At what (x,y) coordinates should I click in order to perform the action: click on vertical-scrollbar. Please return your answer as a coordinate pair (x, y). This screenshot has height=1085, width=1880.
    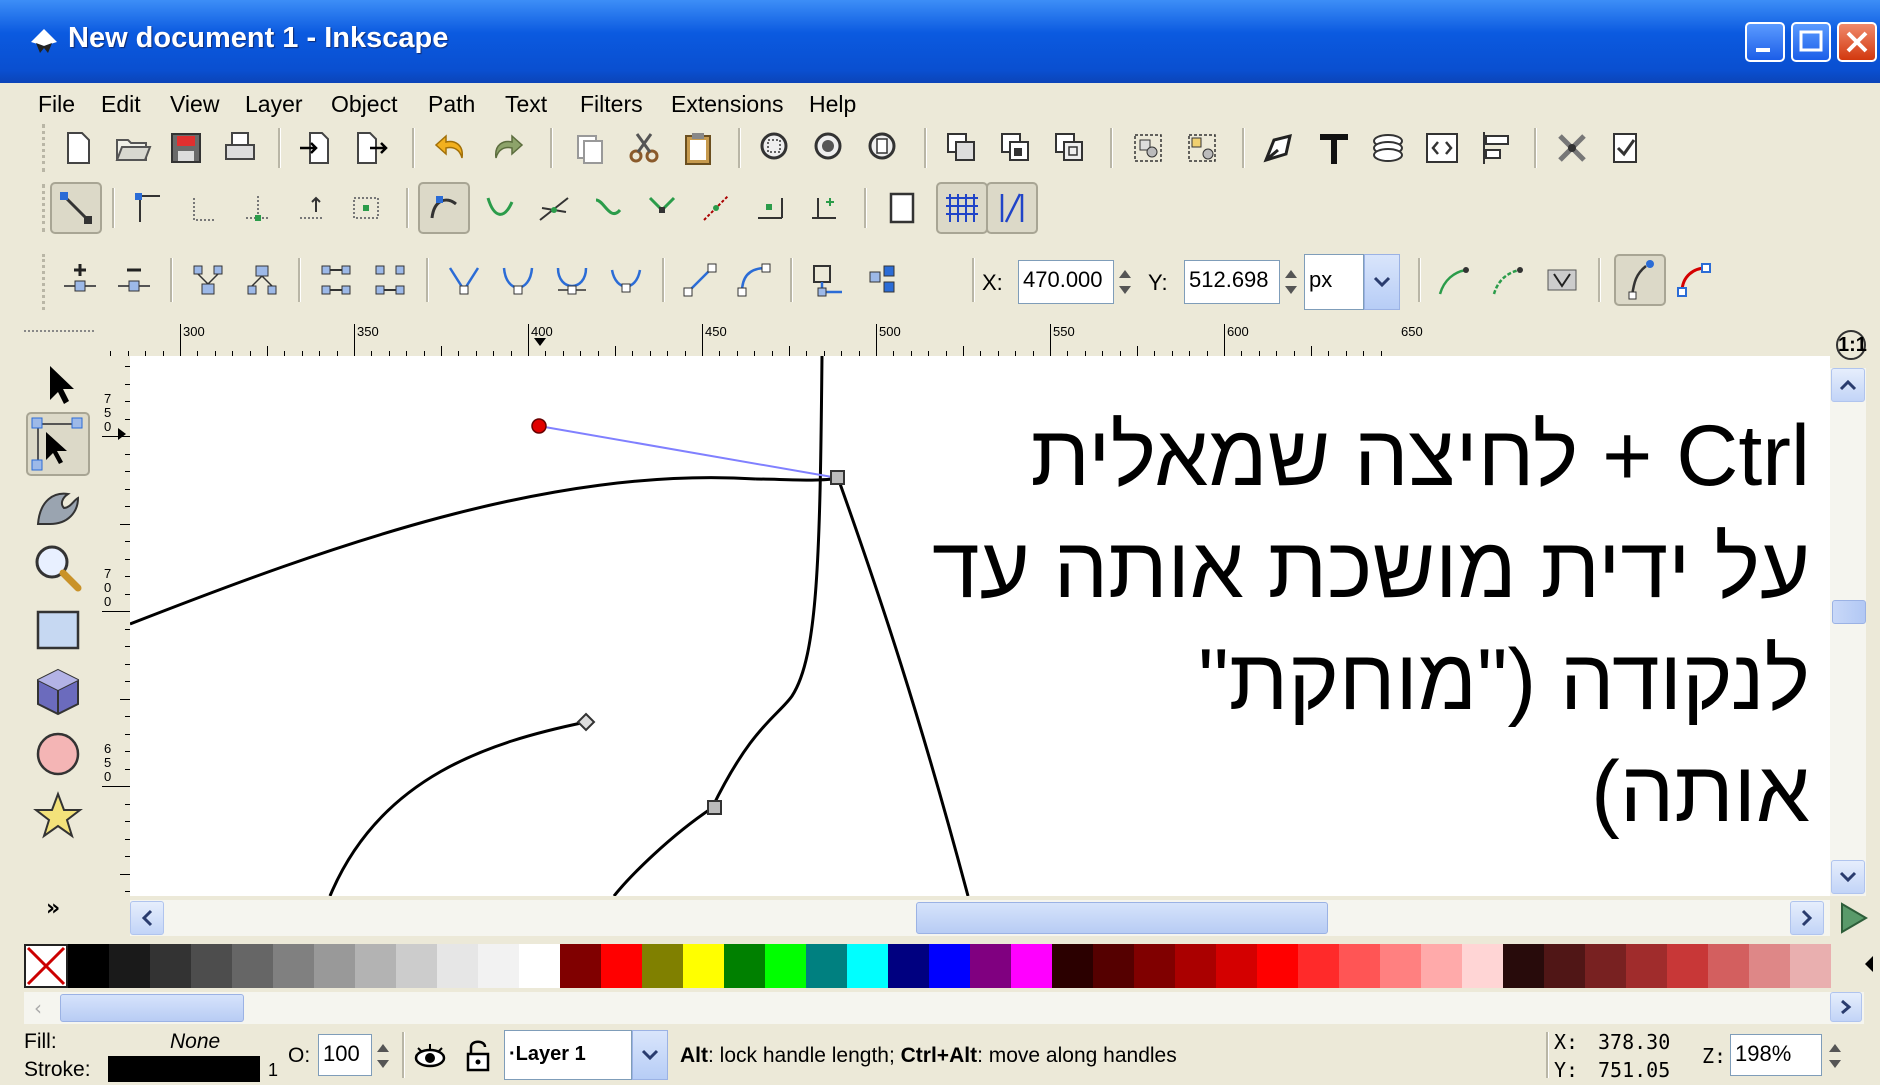
    Looking at the image, I should click on (1848, 632).